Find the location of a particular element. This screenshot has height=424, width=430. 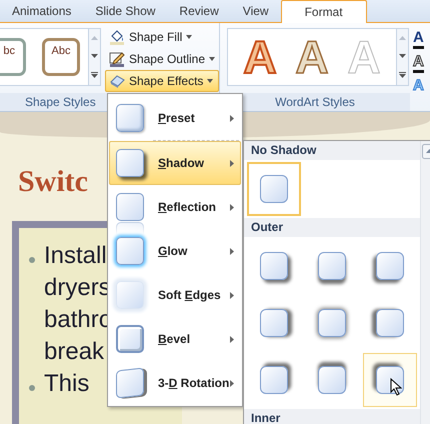

ribbon-tab: Review is located at coordinates (199, 11).